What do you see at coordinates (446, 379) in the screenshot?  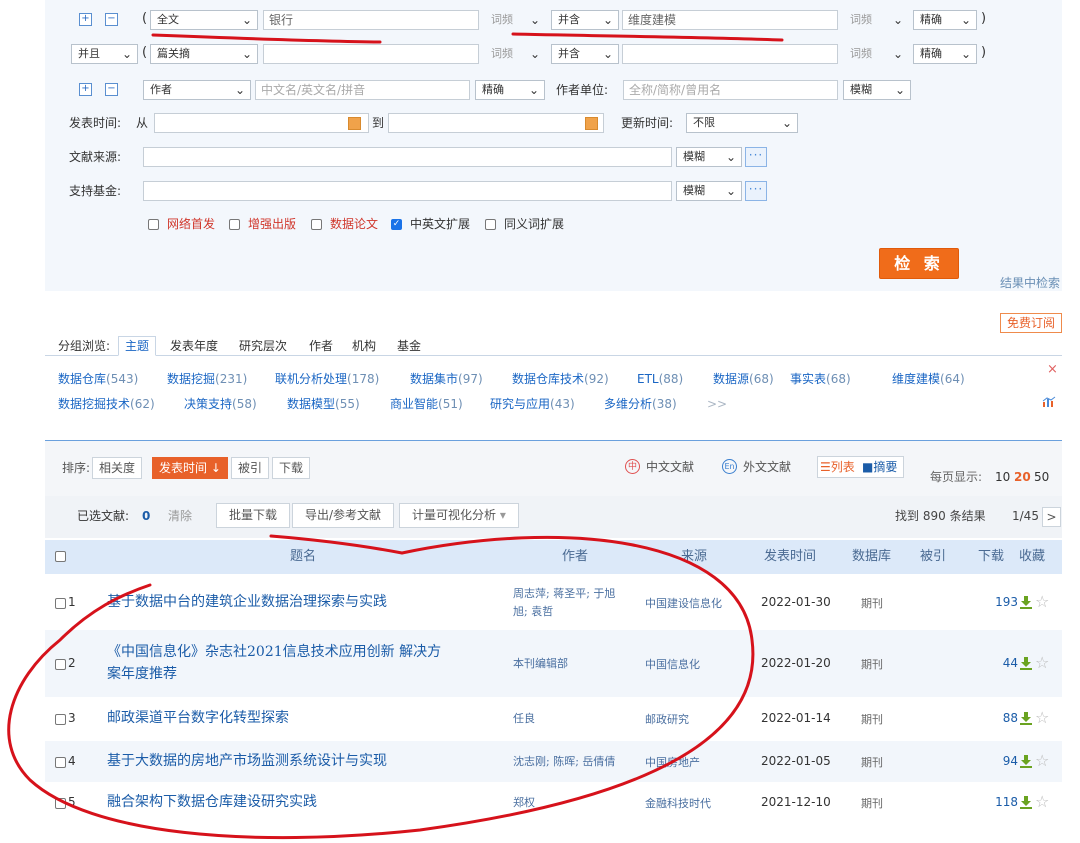 I see `keyword-chip: 数据集市(97)` at bounding box center [446, 379].